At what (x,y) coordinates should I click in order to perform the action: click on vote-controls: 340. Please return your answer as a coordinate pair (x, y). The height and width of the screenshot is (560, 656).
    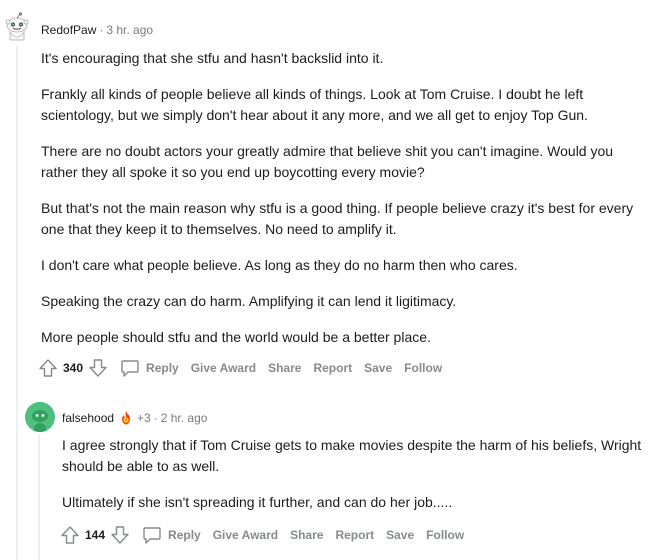
    Looking at the image, I should click on (73, 368).